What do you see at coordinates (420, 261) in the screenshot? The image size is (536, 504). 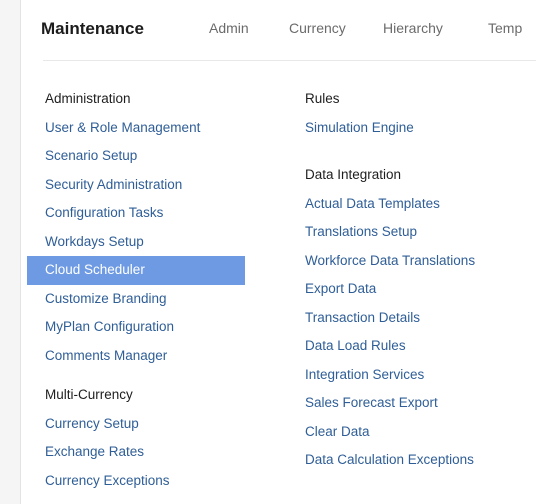 I see `menu-item-workforce-data-translations: Workforce Data Translations` at bounding box center [420, 261].